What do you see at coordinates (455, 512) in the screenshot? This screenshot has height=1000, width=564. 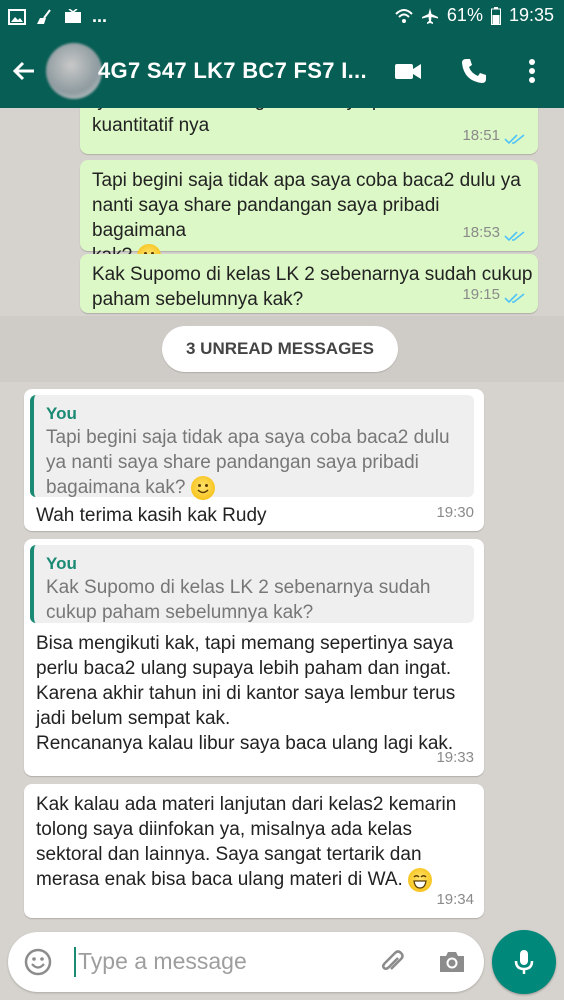 I see `message-time: 19:30` at bounding box center [455, 512].